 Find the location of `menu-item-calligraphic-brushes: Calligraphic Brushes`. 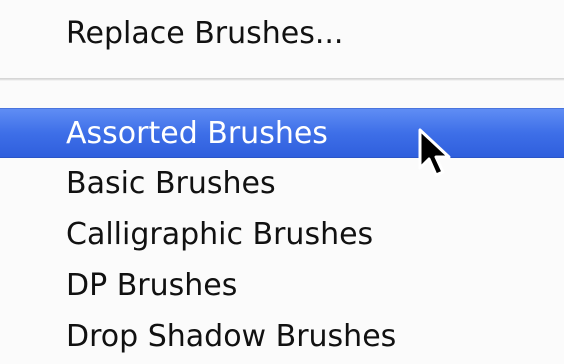

menu-item-calligraphic-brushes: Calligraphic Brushes is located at coordinates (282, 235).